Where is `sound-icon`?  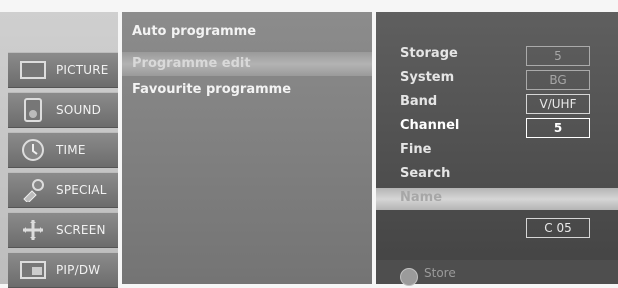
sound-icon is located at coordinates (33, 110).